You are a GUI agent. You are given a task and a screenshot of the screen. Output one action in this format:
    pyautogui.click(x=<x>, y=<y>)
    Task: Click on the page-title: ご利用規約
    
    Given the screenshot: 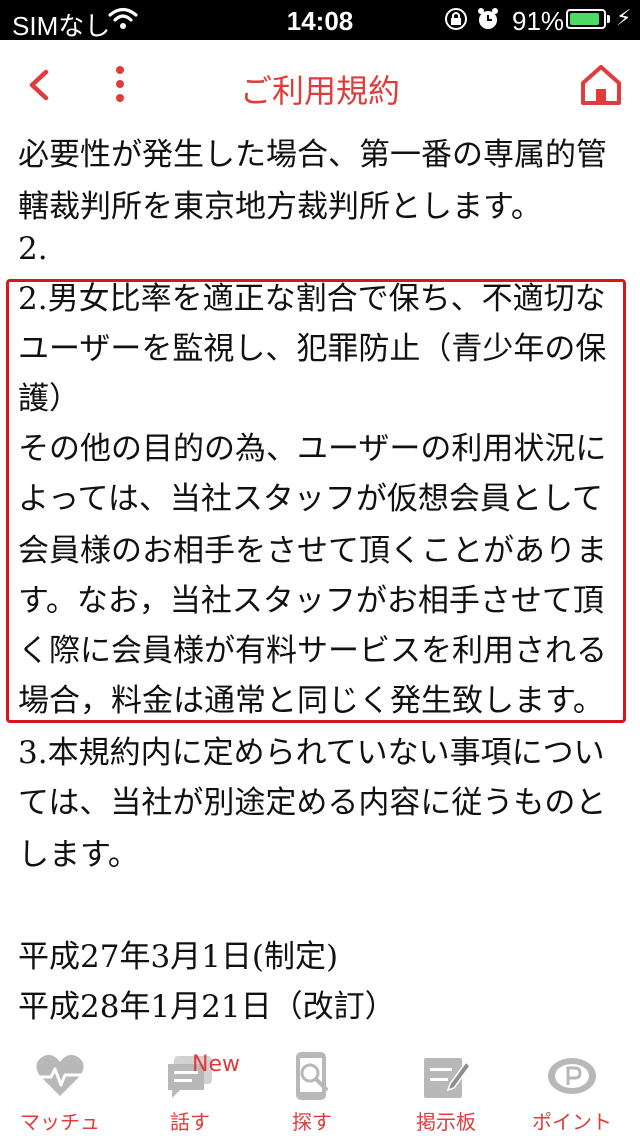 What is the action you would take?
    pyautogui.click(x=319, y=91)
    